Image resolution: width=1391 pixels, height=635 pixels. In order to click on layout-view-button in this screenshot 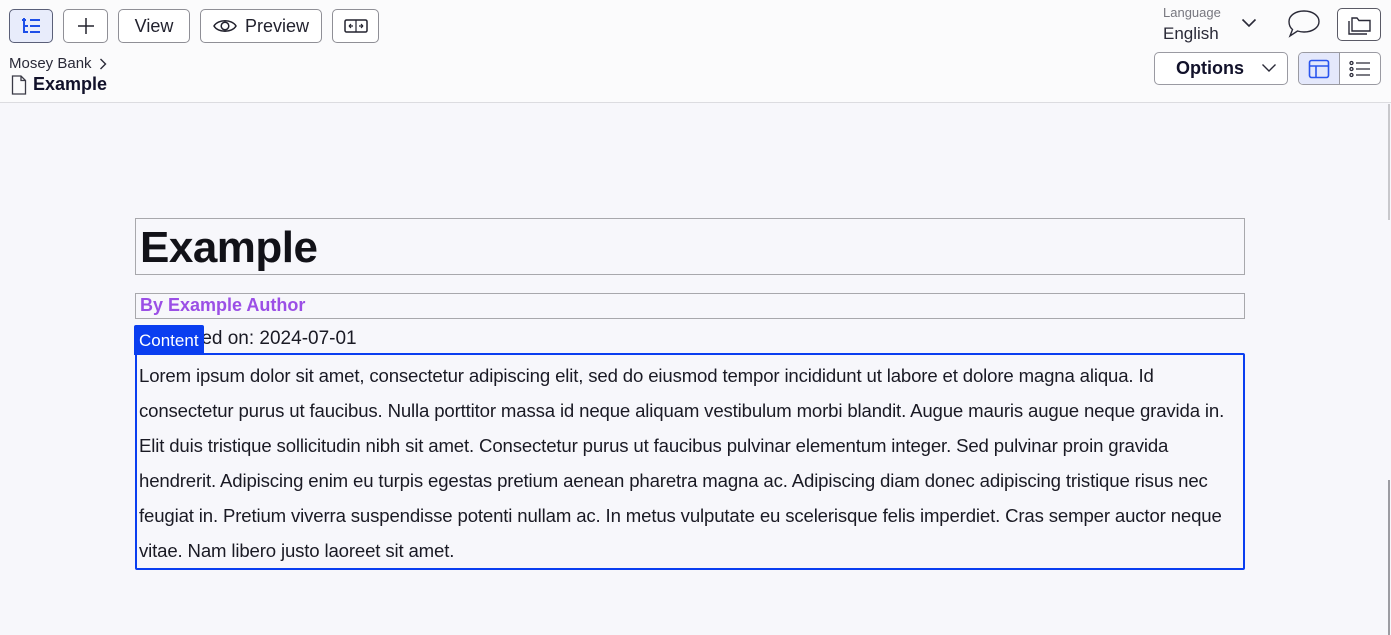, I will do `click(1319, 68)`.